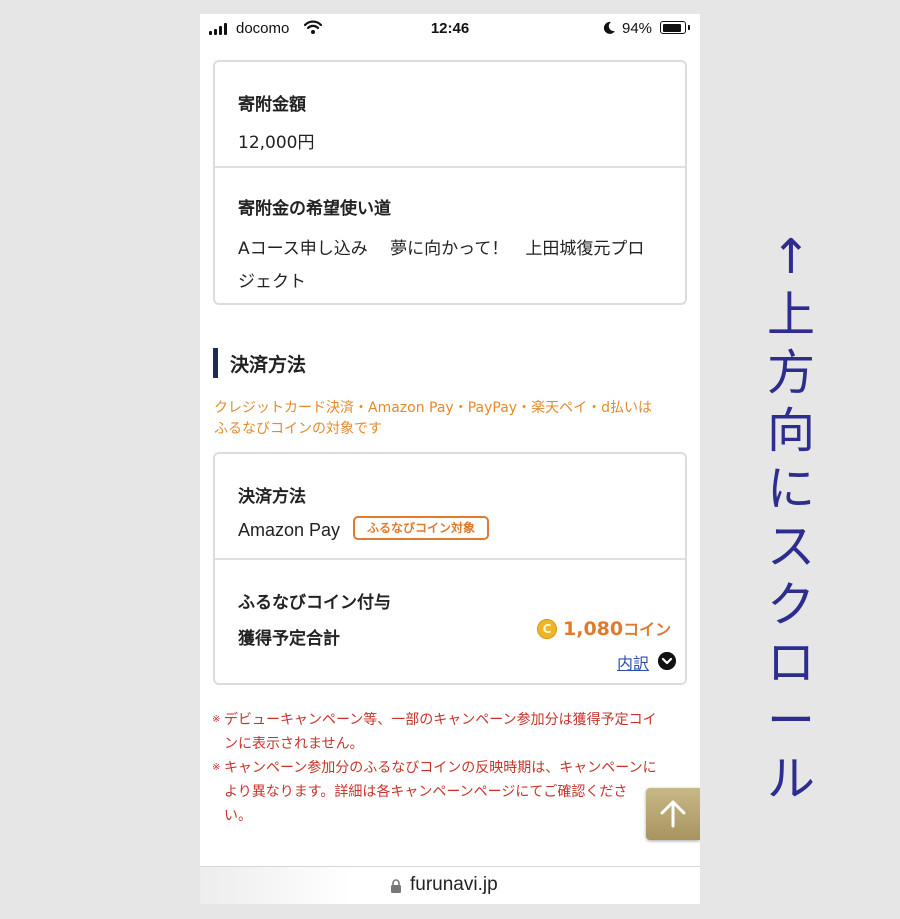  Describe the element at coordinates (294, 744) in the screenshot. I see `note-line: ンに表示されません。` at that location.